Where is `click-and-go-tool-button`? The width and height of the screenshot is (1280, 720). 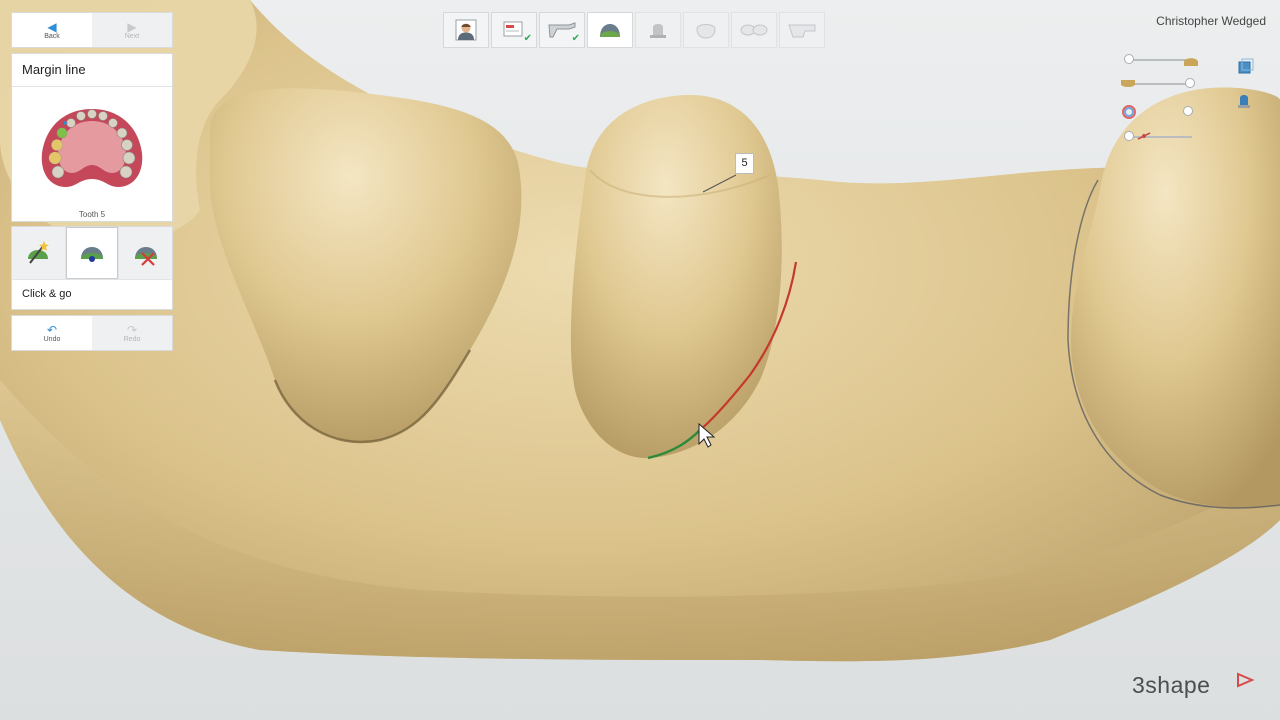
click-and-go-tool-button is located at coordinates (92, 253).